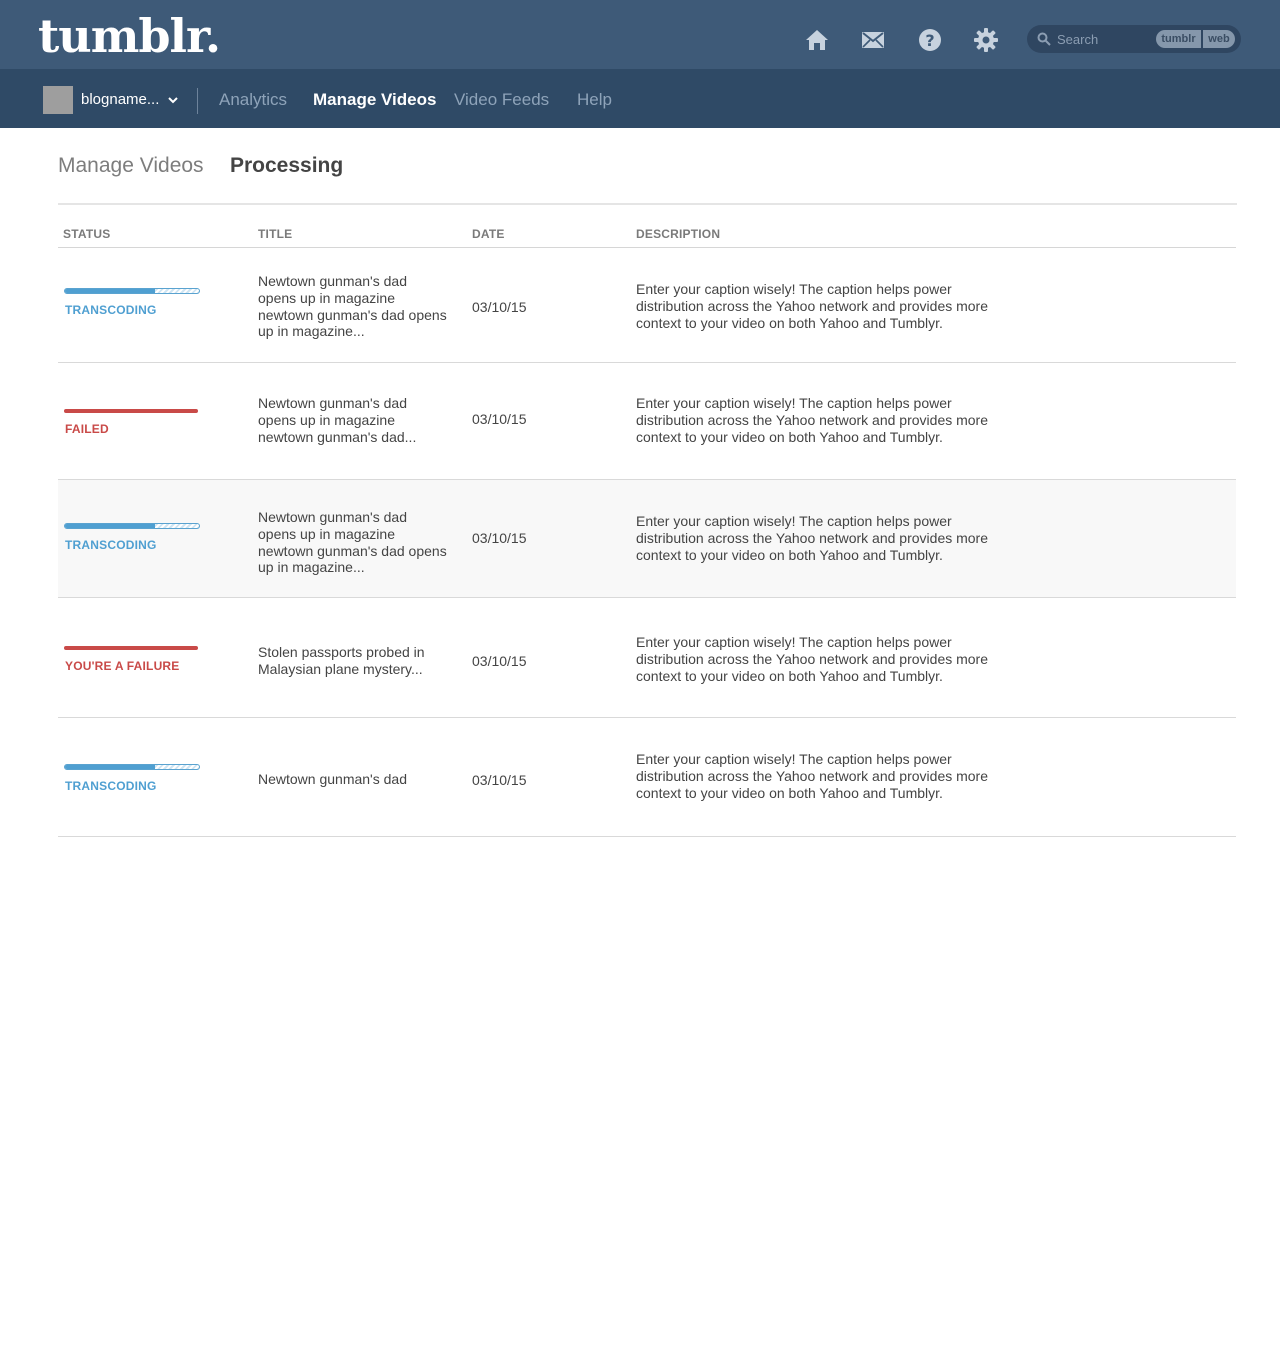 This screenshot has width=1280, height=1360. I want to click on nav-help: Help, so click(594, 100).